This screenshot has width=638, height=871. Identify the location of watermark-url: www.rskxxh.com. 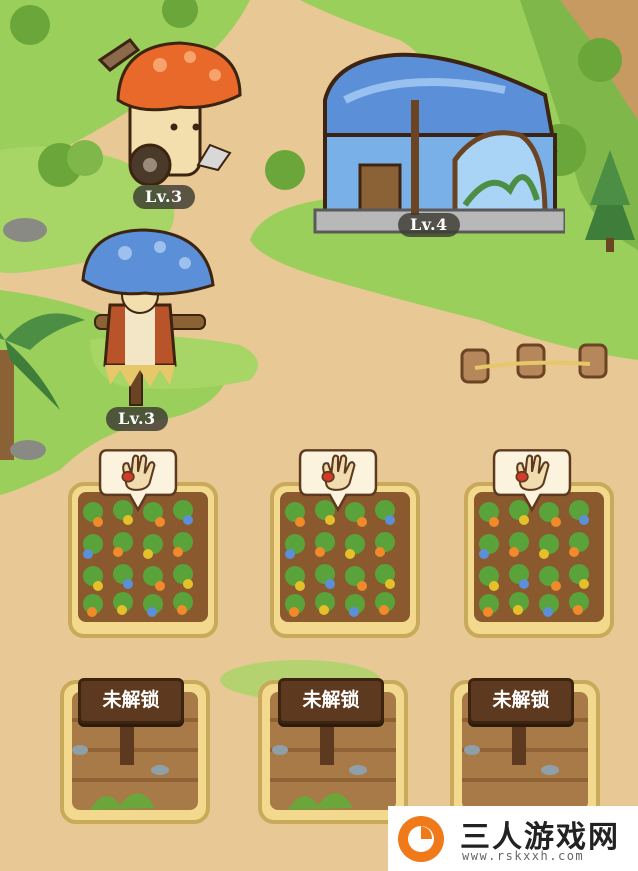
(523, 856).